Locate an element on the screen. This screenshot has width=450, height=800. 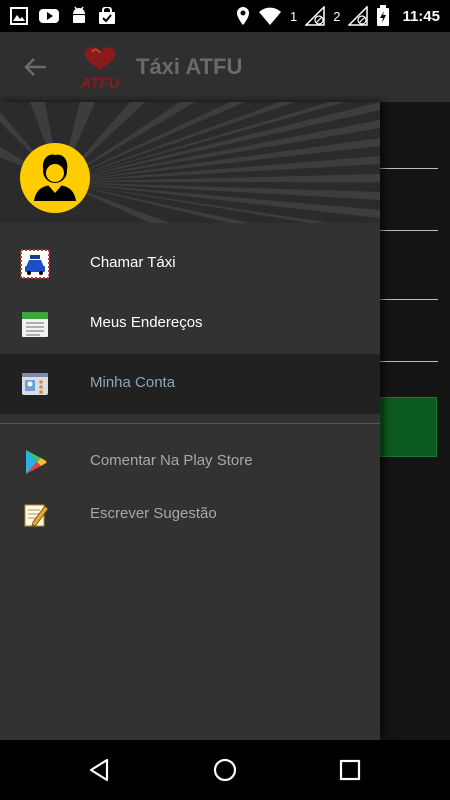
signal-sim1-label: 1 is located at coordinates (293, 16).